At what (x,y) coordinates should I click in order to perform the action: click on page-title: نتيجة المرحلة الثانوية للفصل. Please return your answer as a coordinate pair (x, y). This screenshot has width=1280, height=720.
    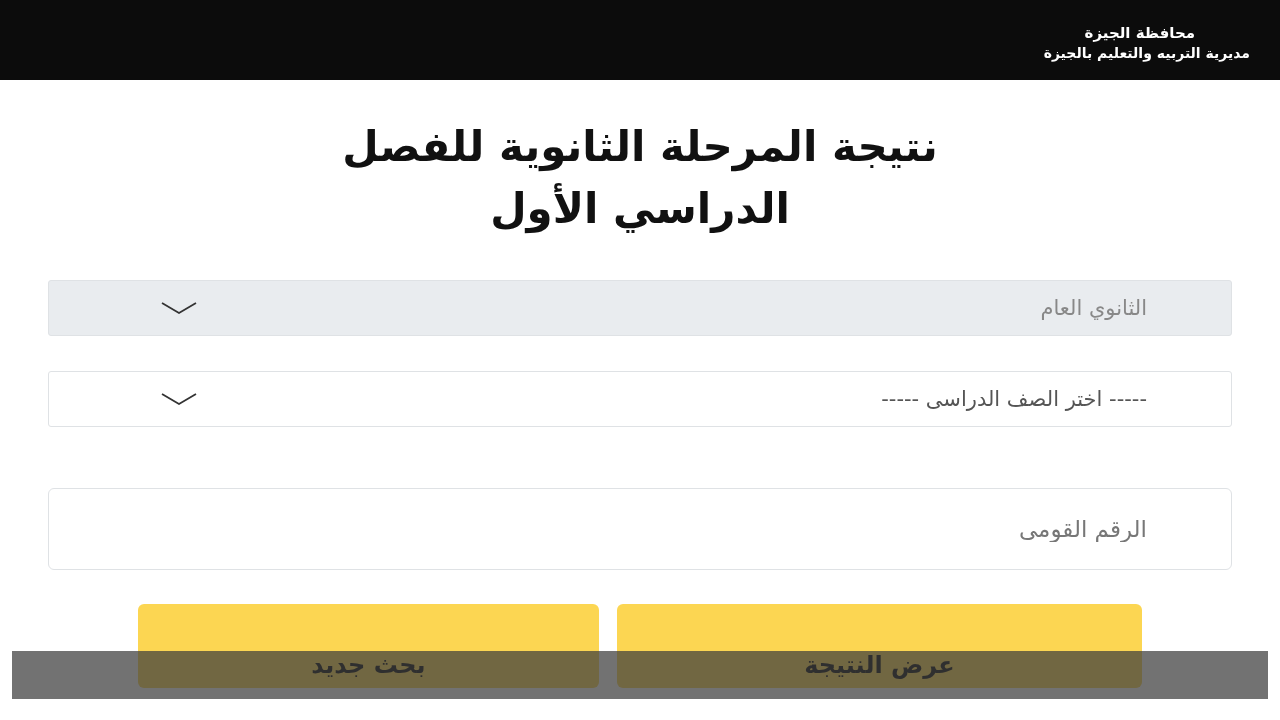
    Looking at the image, I should click on (640, 147).